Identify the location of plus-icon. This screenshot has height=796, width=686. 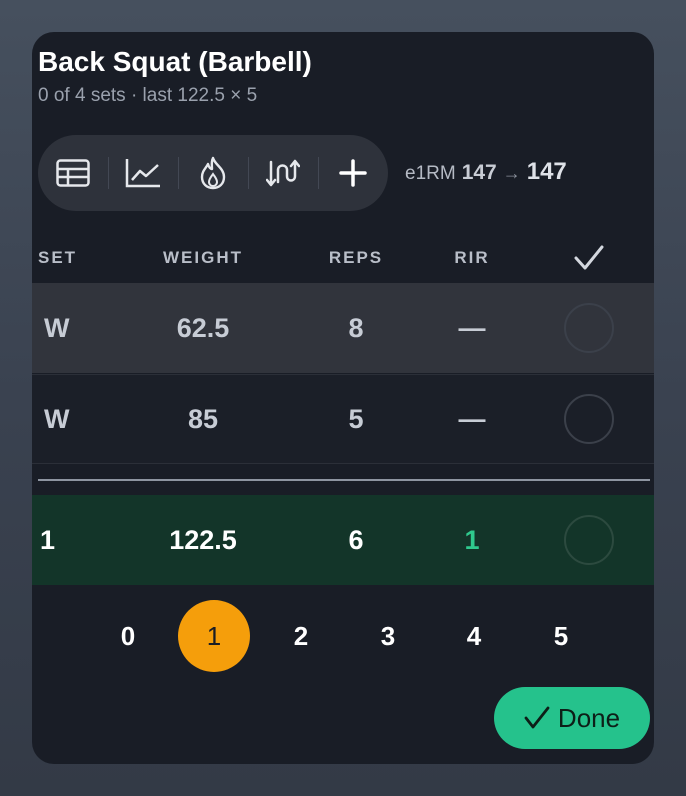
(353, 173).